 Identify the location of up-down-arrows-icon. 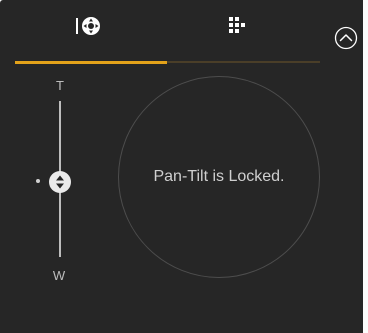
(60, 182).